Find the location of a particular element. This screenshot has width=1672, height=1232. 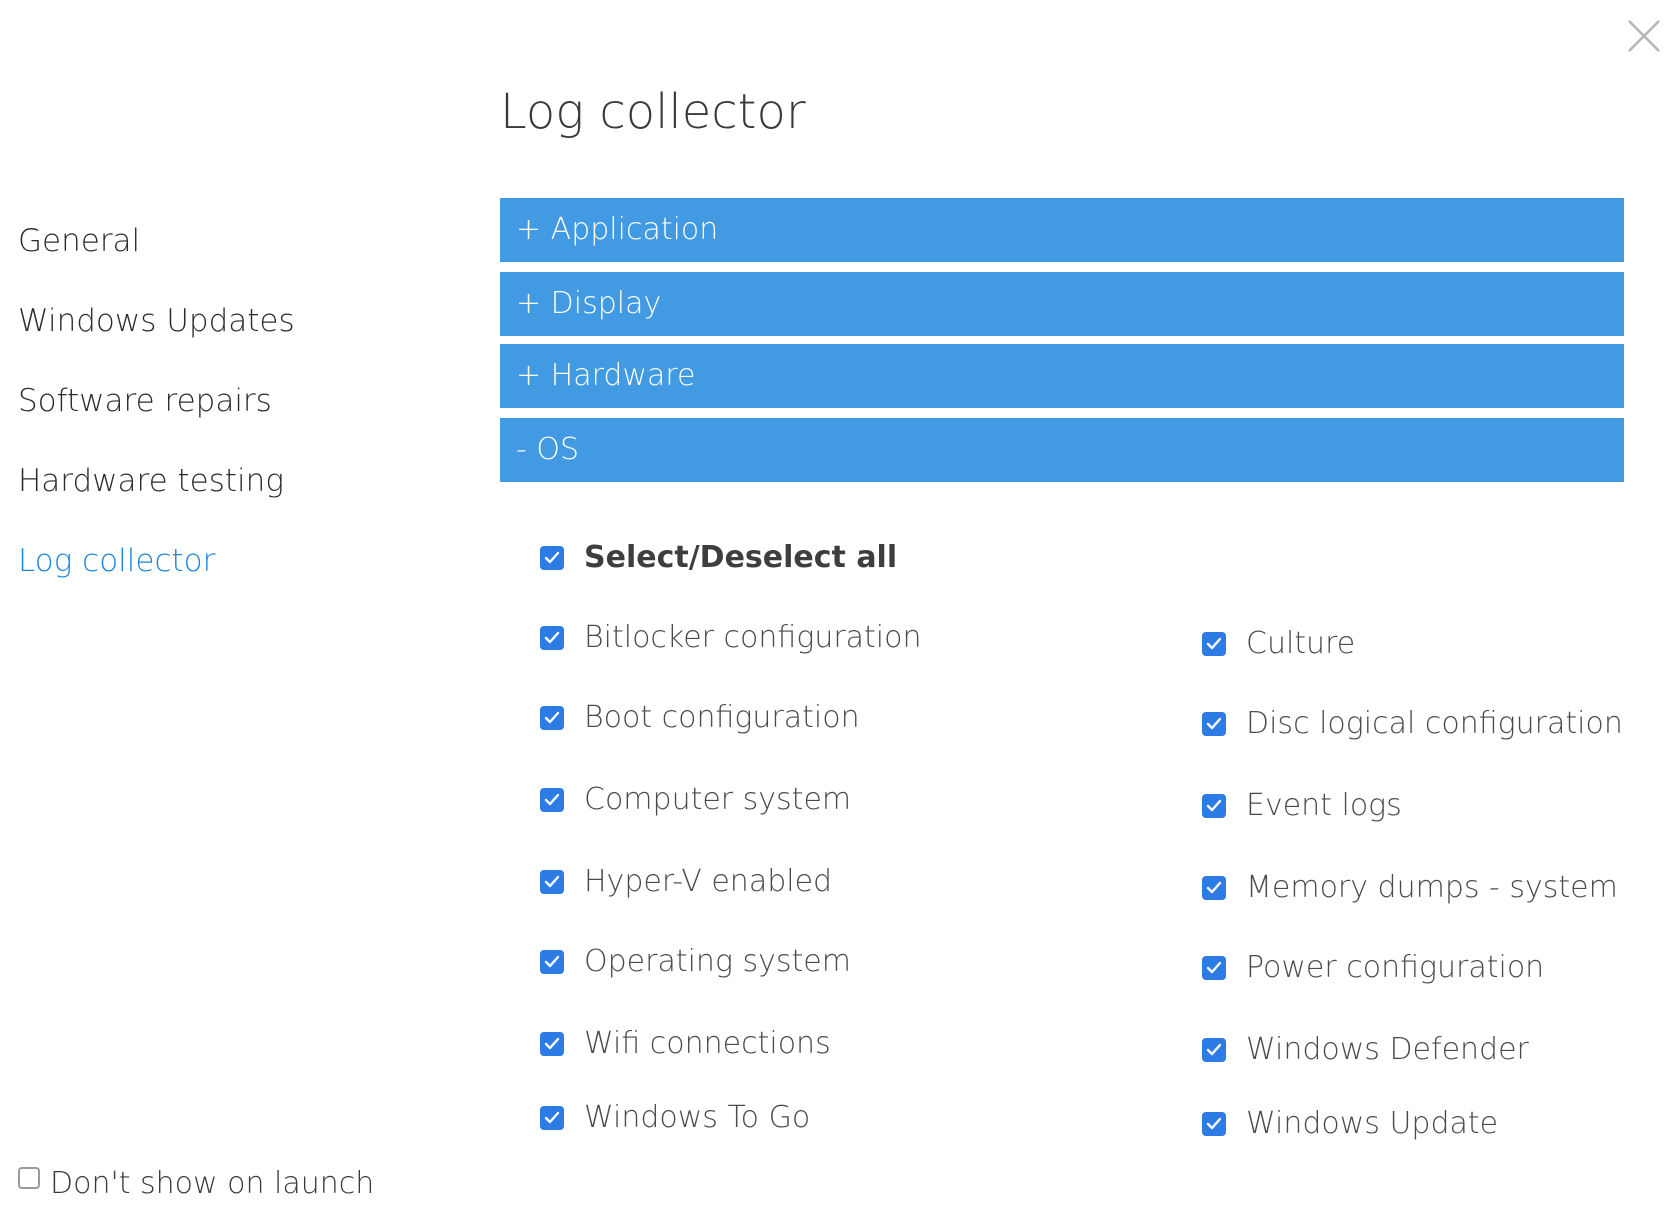

option-windows-defender: Windows Defender is located at coordinates (1365, 1050).